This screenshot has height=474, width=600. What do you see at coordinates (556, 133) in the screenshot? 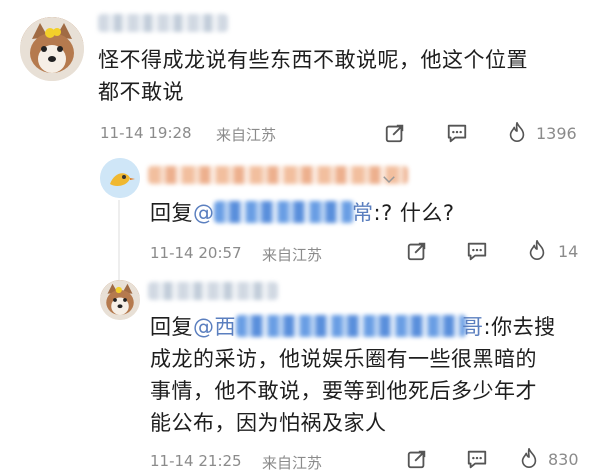
I see `like-count: 1396` at bounding box center [556, 133].